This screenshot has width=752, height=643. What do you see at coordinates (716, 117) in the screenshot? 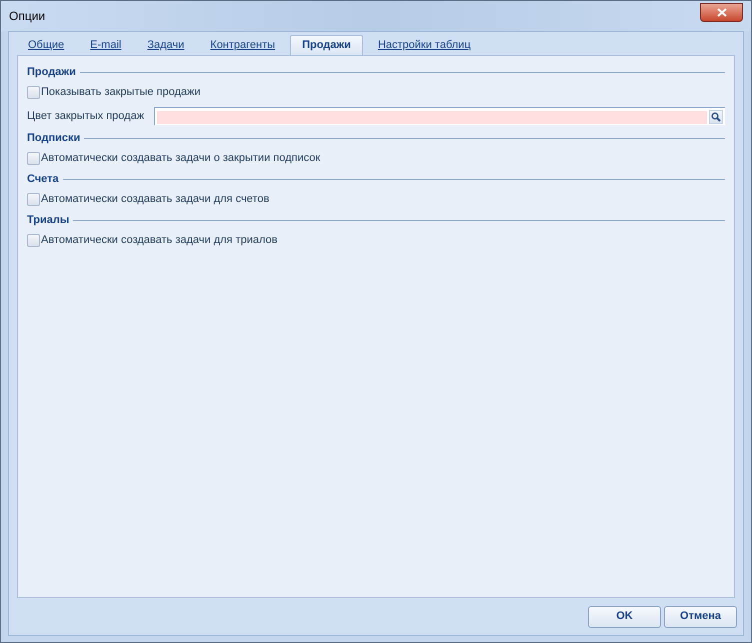
I see `search-icon` at bounding box center [716, 117].